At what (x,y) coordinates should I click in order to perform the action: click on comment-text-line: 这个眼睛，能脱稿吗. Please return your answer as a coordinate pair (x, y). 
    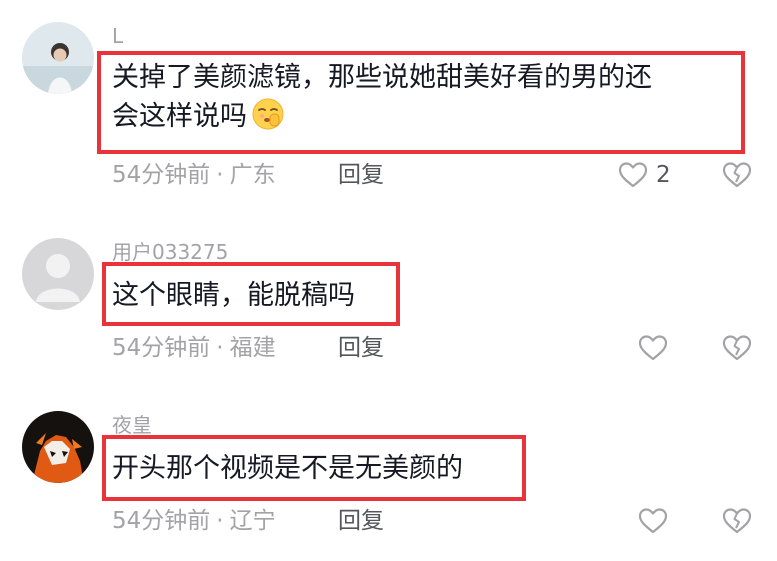
    Looking at the image, I should click on (233, 295).